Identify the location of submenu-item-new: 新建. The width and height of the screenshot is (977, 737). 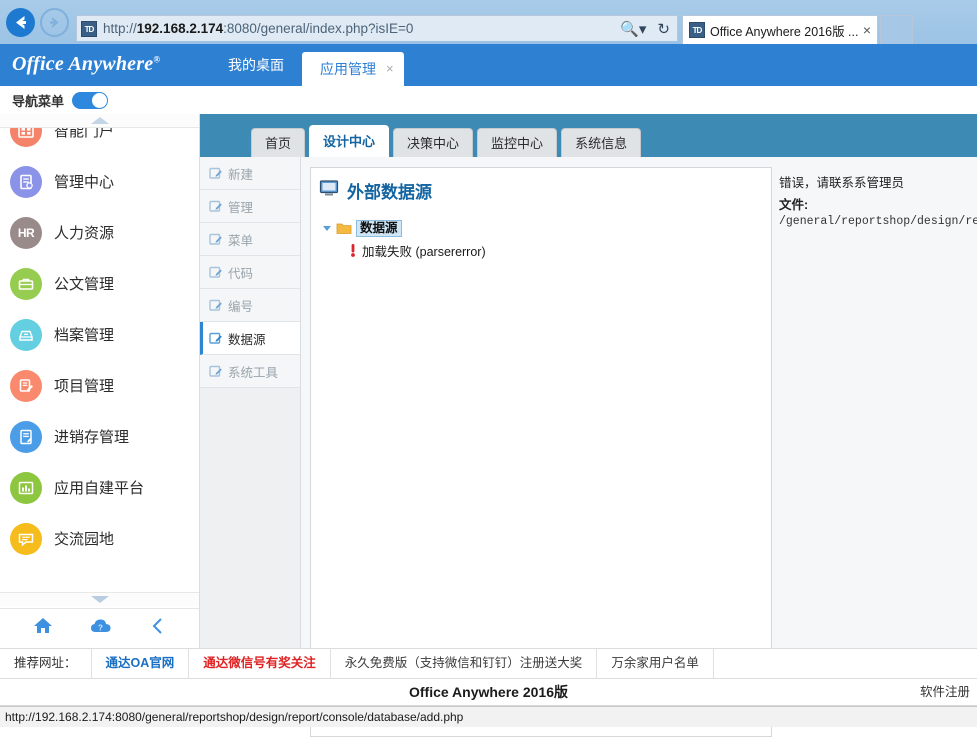
(250, 173).